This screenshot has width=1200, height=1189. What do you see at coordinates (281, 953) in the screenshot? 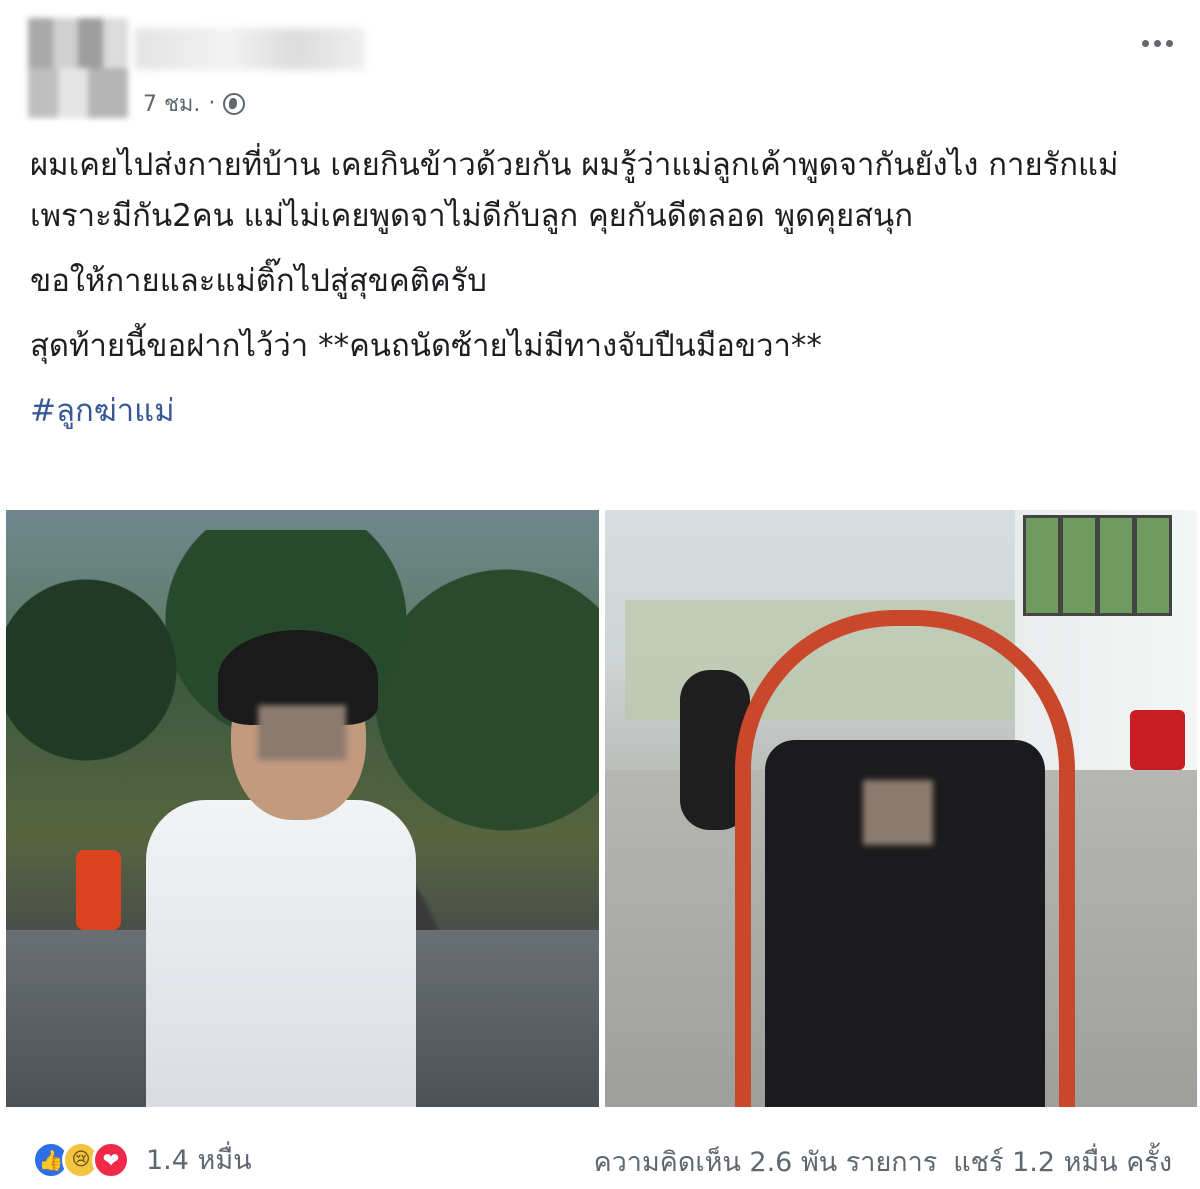
I see `photo-person-shirt` at bounding box center [281, 953].